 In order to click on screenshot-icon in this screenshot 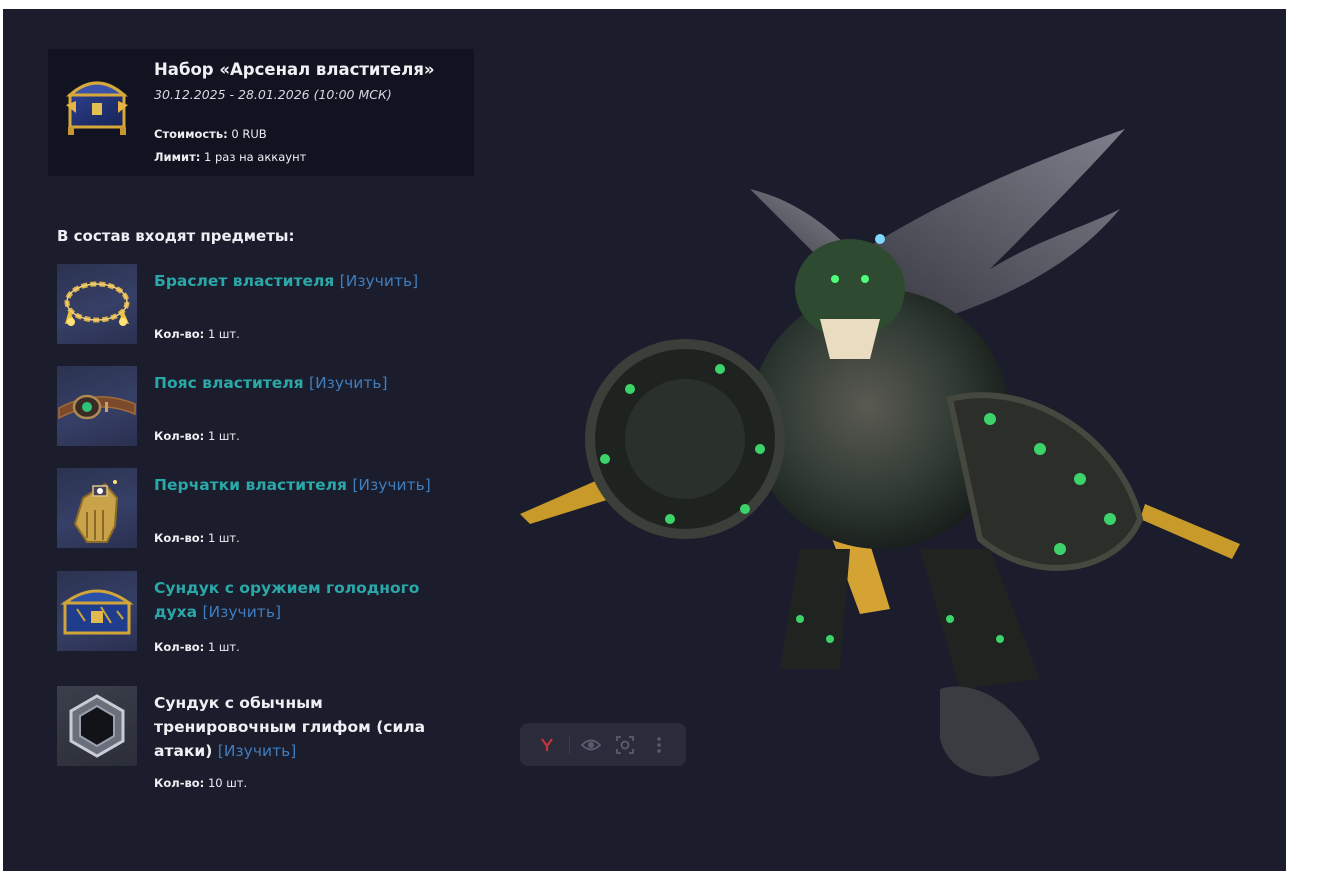, I will do `click(625, 745)`.